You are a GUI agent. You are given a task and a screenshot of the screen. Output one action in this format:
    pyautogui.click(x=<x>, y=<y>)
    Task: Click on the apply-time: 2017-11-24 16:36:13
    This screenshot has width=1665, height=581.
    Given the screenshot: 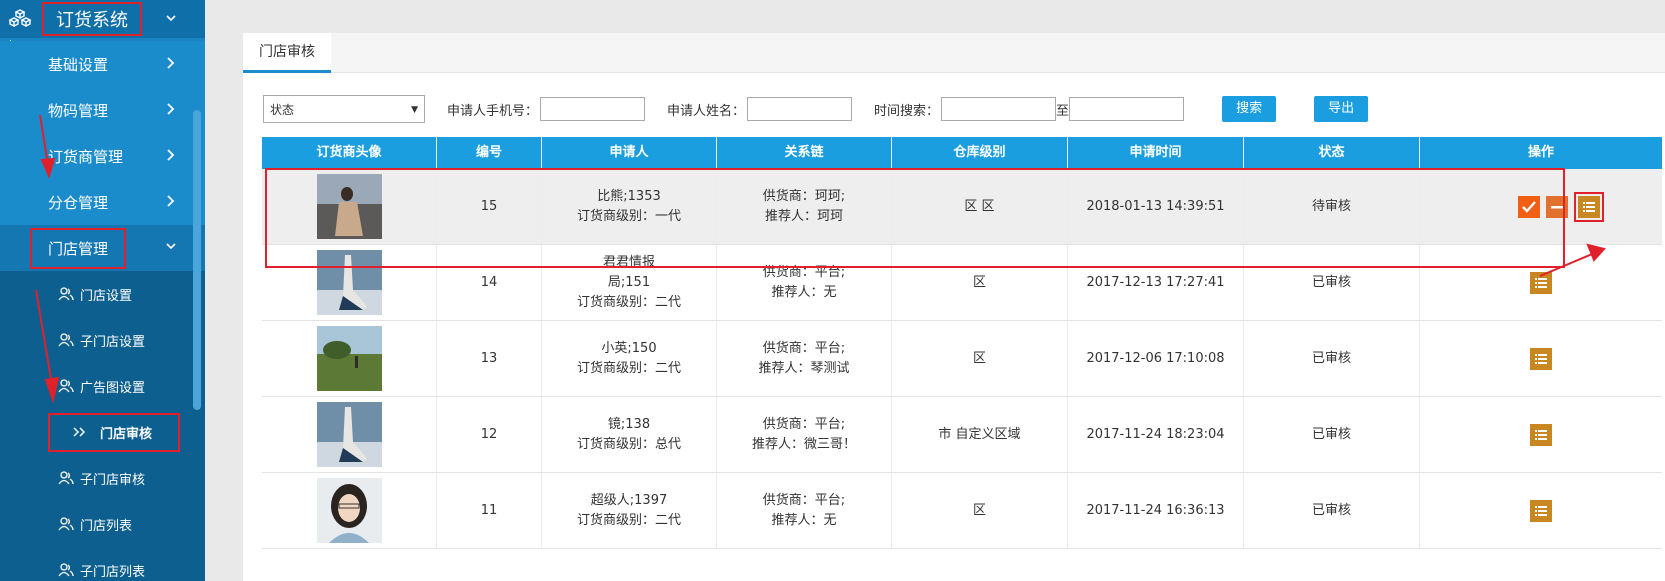 What is the action you would take?
    pyautogui.click(x=1156, y=510)
    